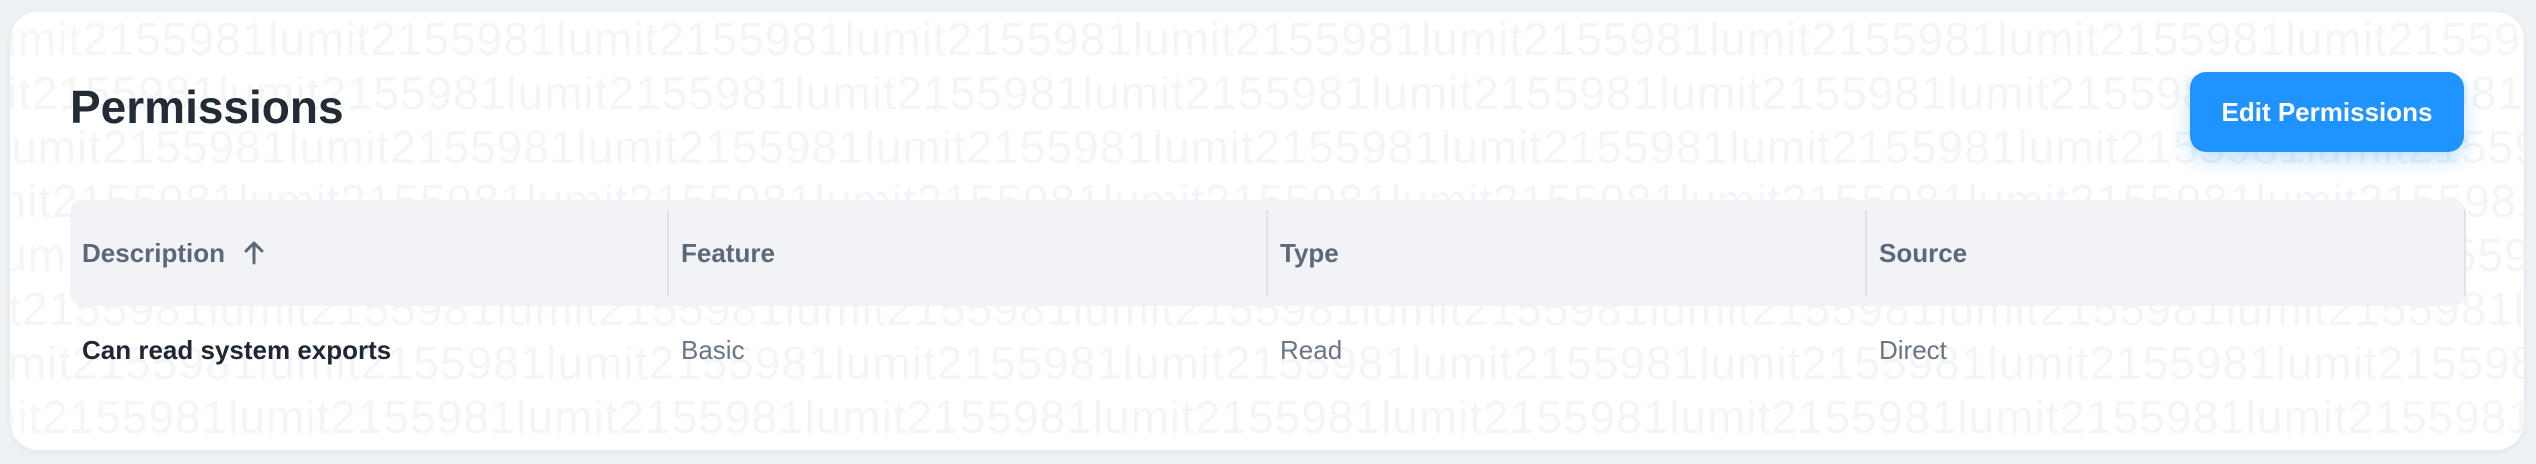 The width and height of the screenshot is (2536, 464). Describe the element at coordinates (1913, 349) in the screenshot. I see `permission-source: Direct` at that location.